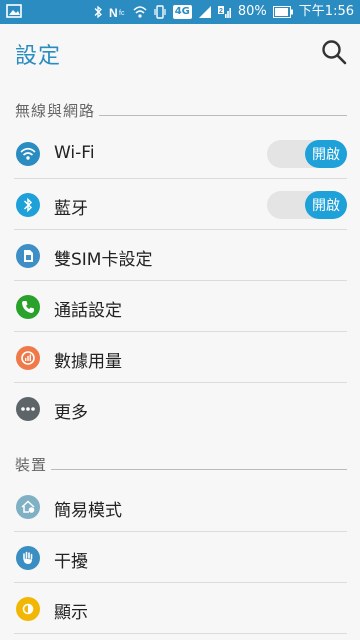 The image size is (360, 640). I want to click on house-icon, so click(28, 507).